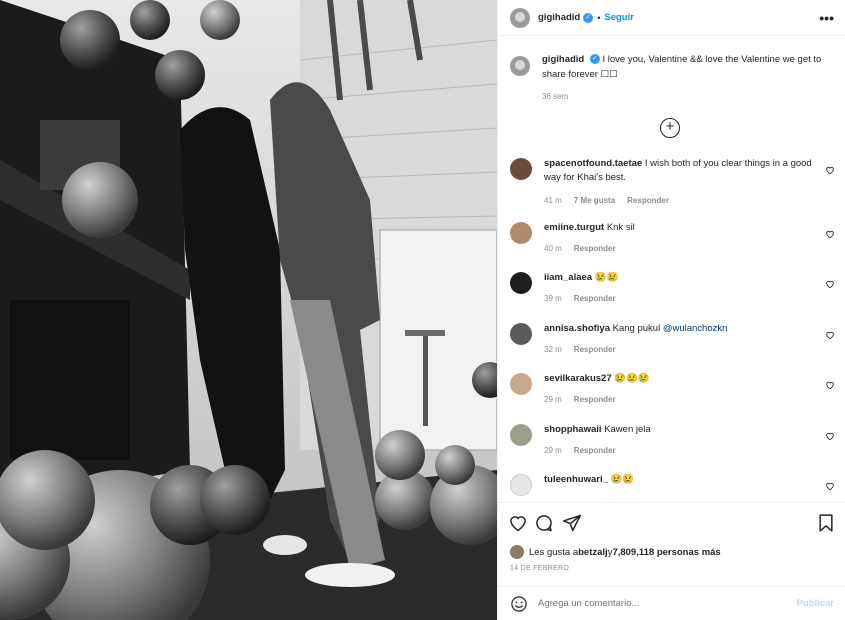 The height and width of the screenshot is (620, 845). What do you see at coordinates (574, 227) in the screenshot?
I see `comment-username: emiine.turgut` at bounding box center [574, 227].